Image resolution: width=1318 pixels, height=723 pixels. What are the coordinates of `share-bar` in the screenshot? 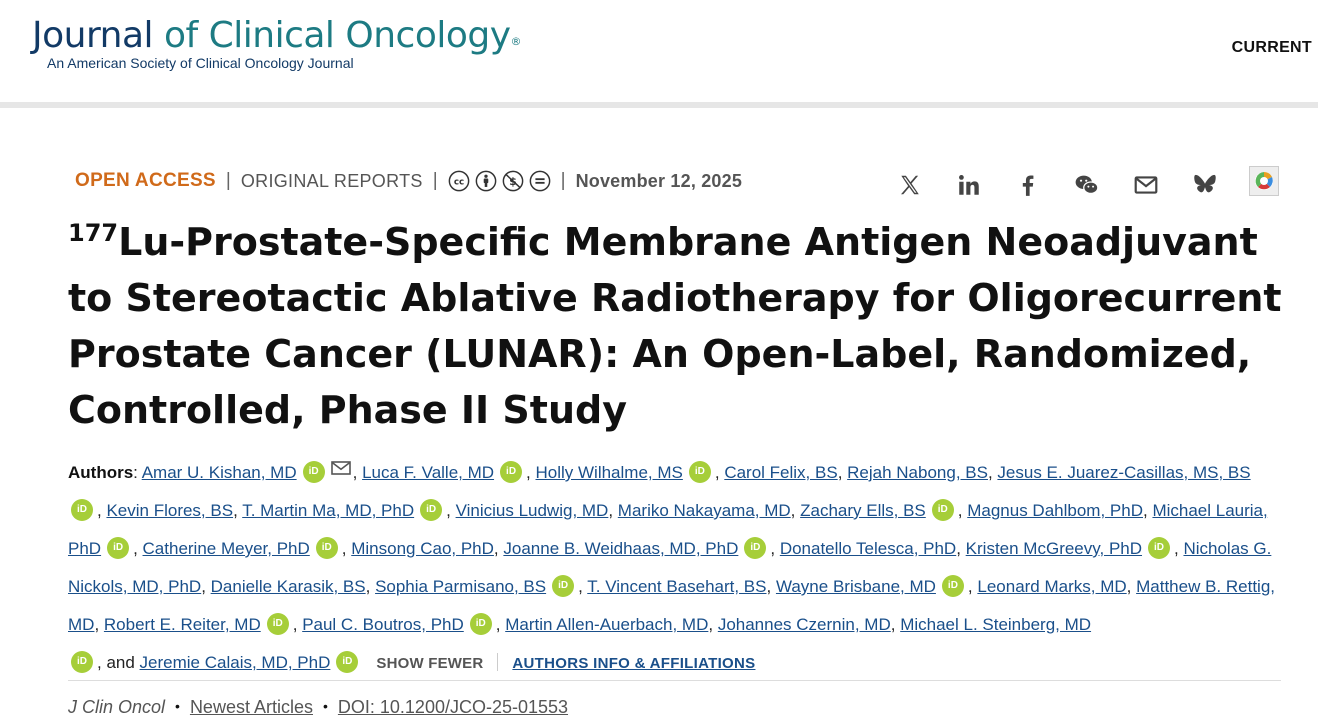 It's located at (1070, 185).